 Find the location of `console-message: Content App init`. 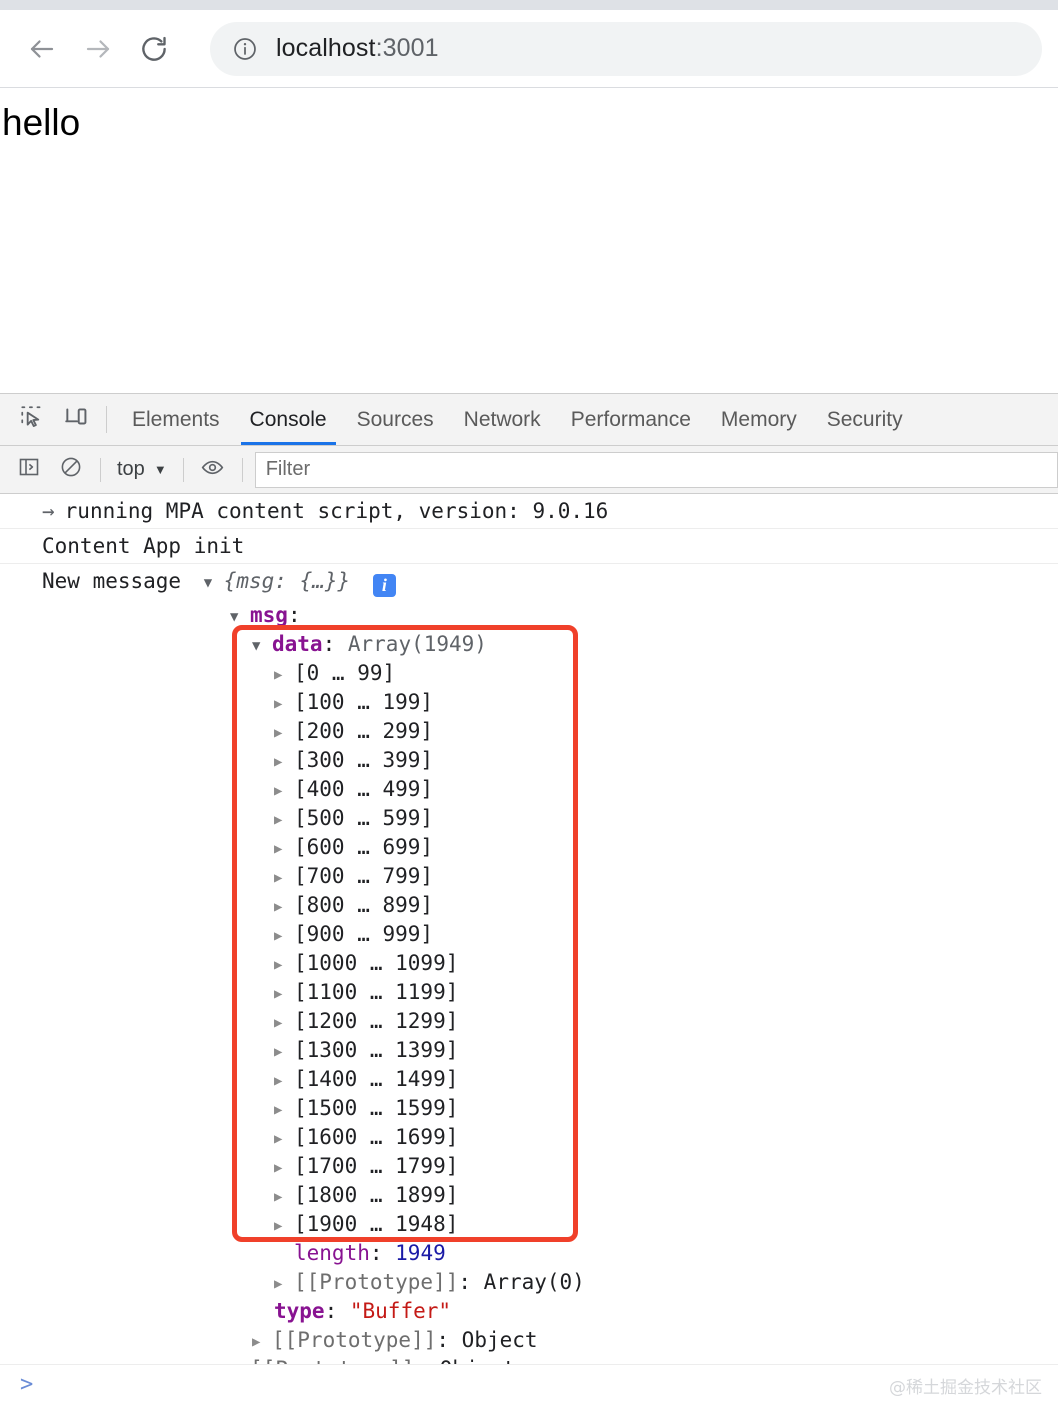

console-message: Content App init is located at coordinates (529, 546).